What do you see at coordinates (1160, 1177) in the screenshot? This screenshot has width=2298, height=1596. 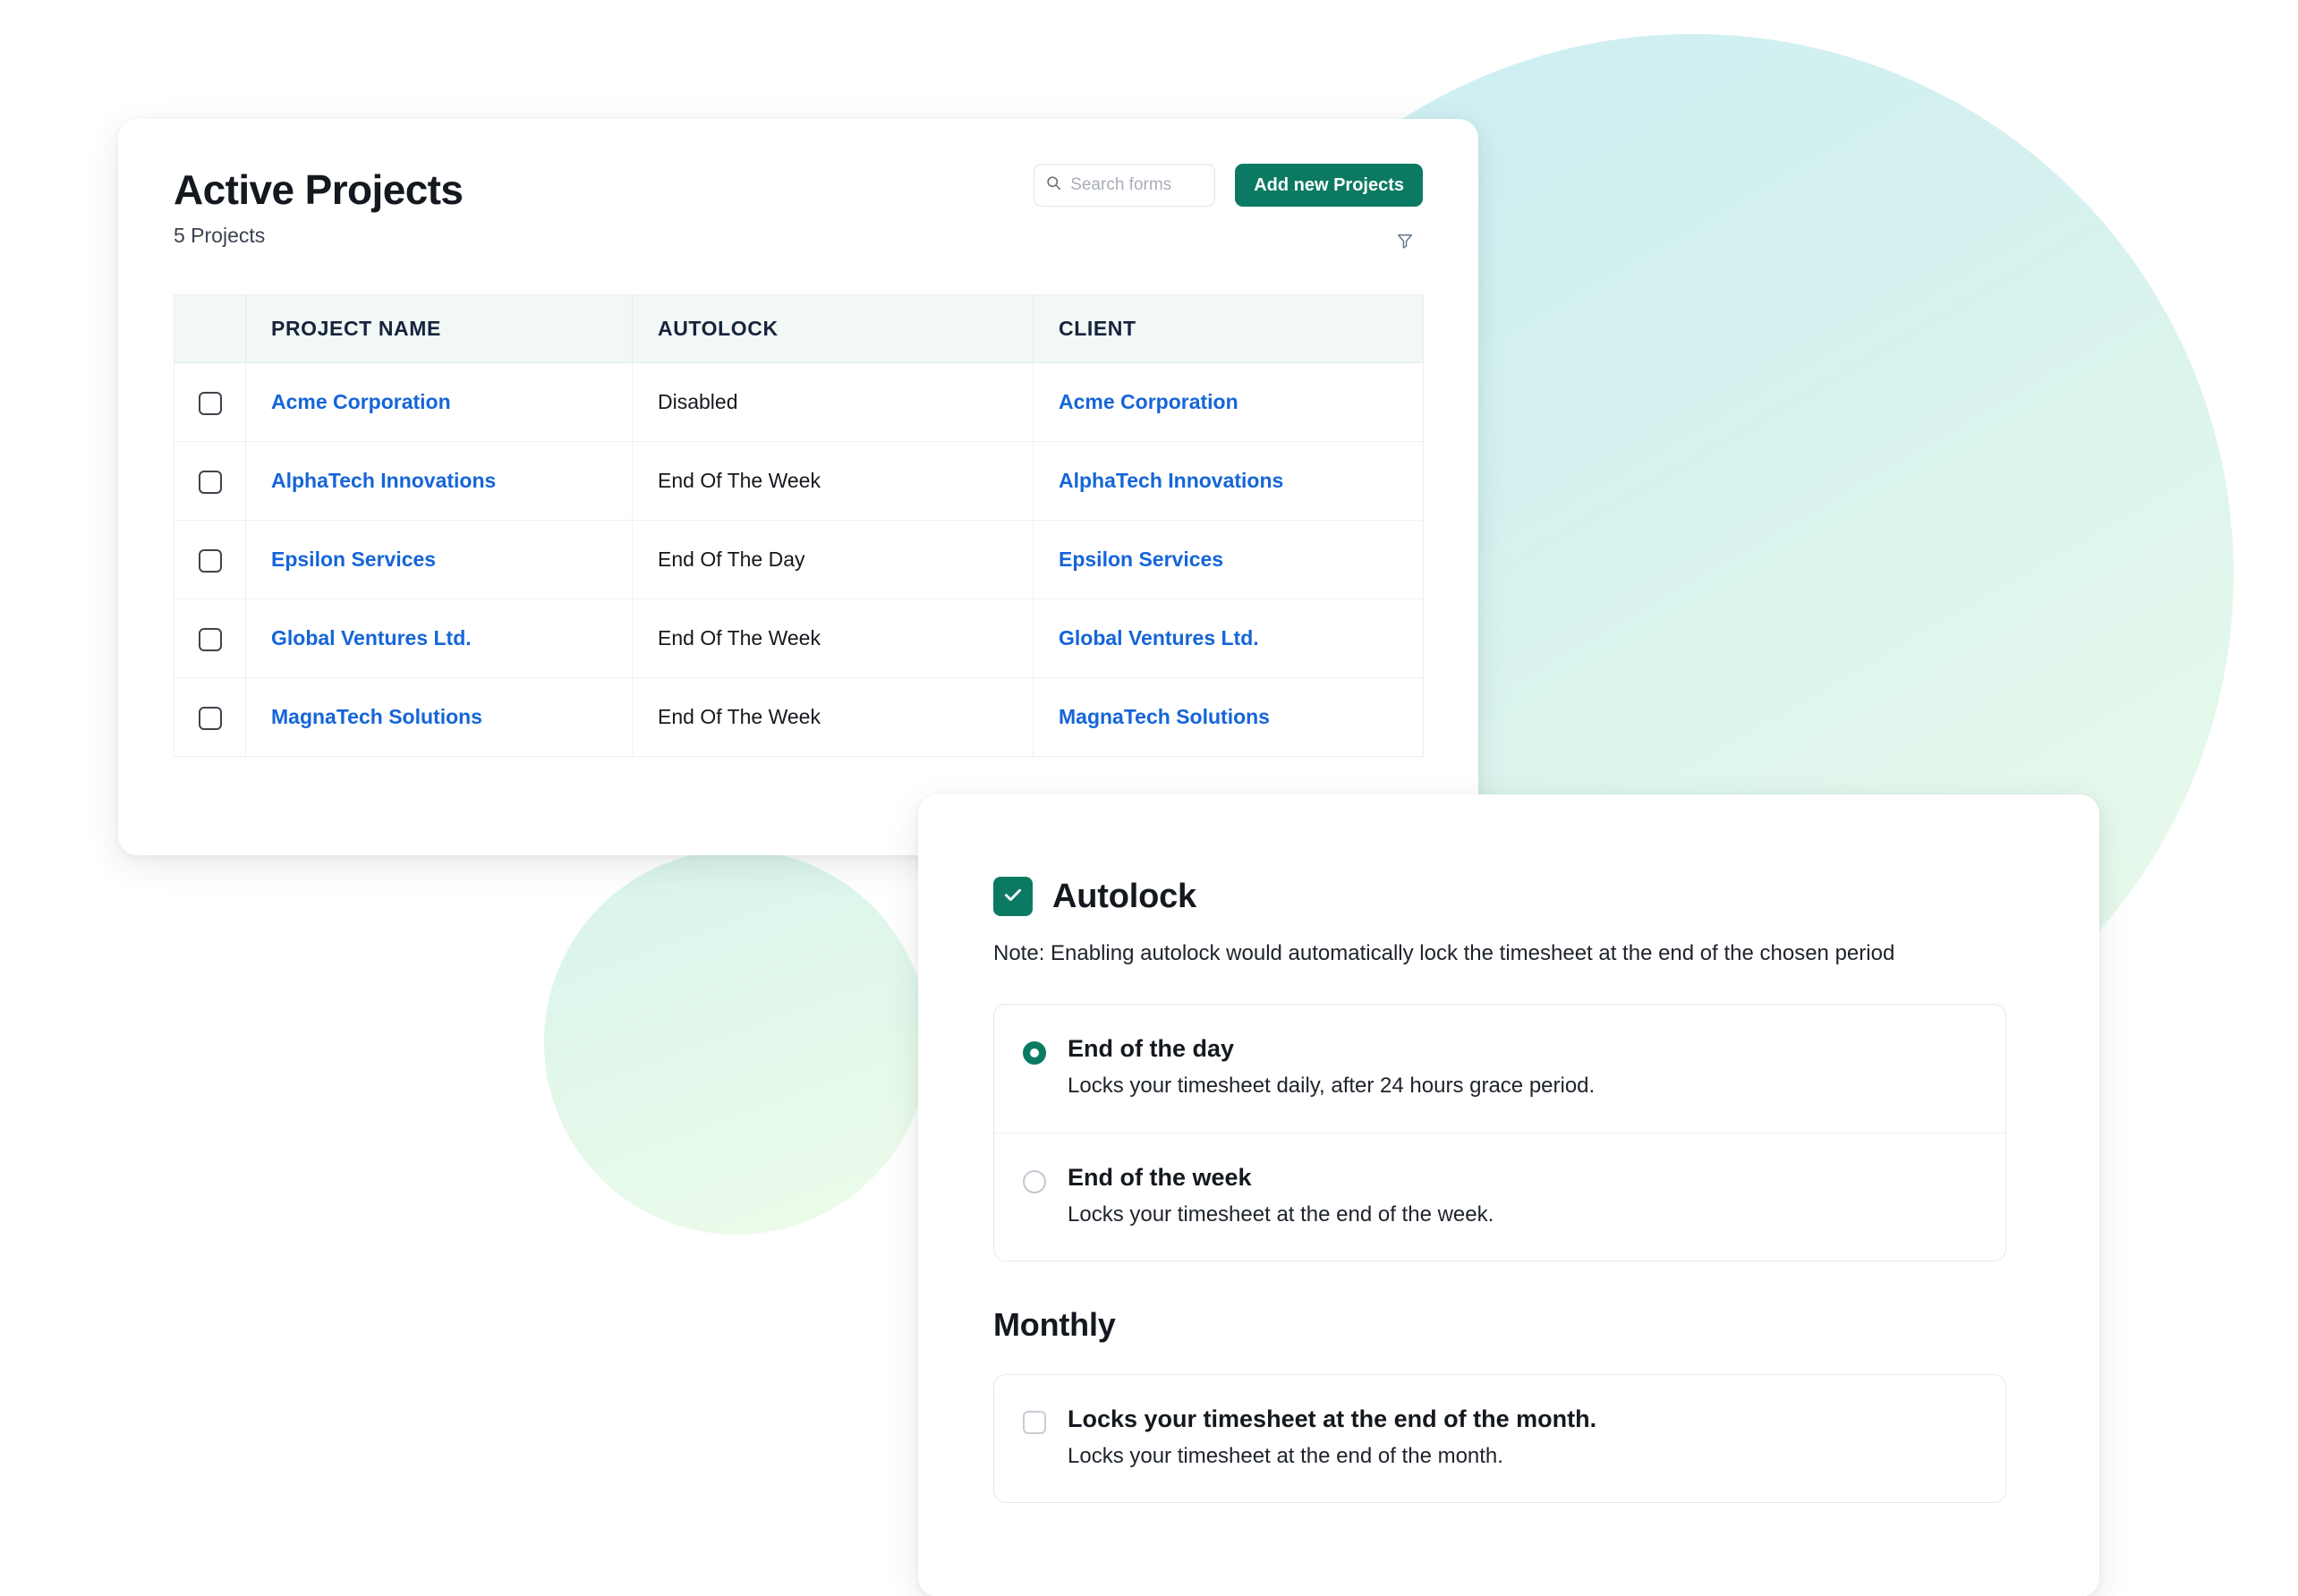 I see `option-label: End of the week` at bounding box center [1160, 1177].